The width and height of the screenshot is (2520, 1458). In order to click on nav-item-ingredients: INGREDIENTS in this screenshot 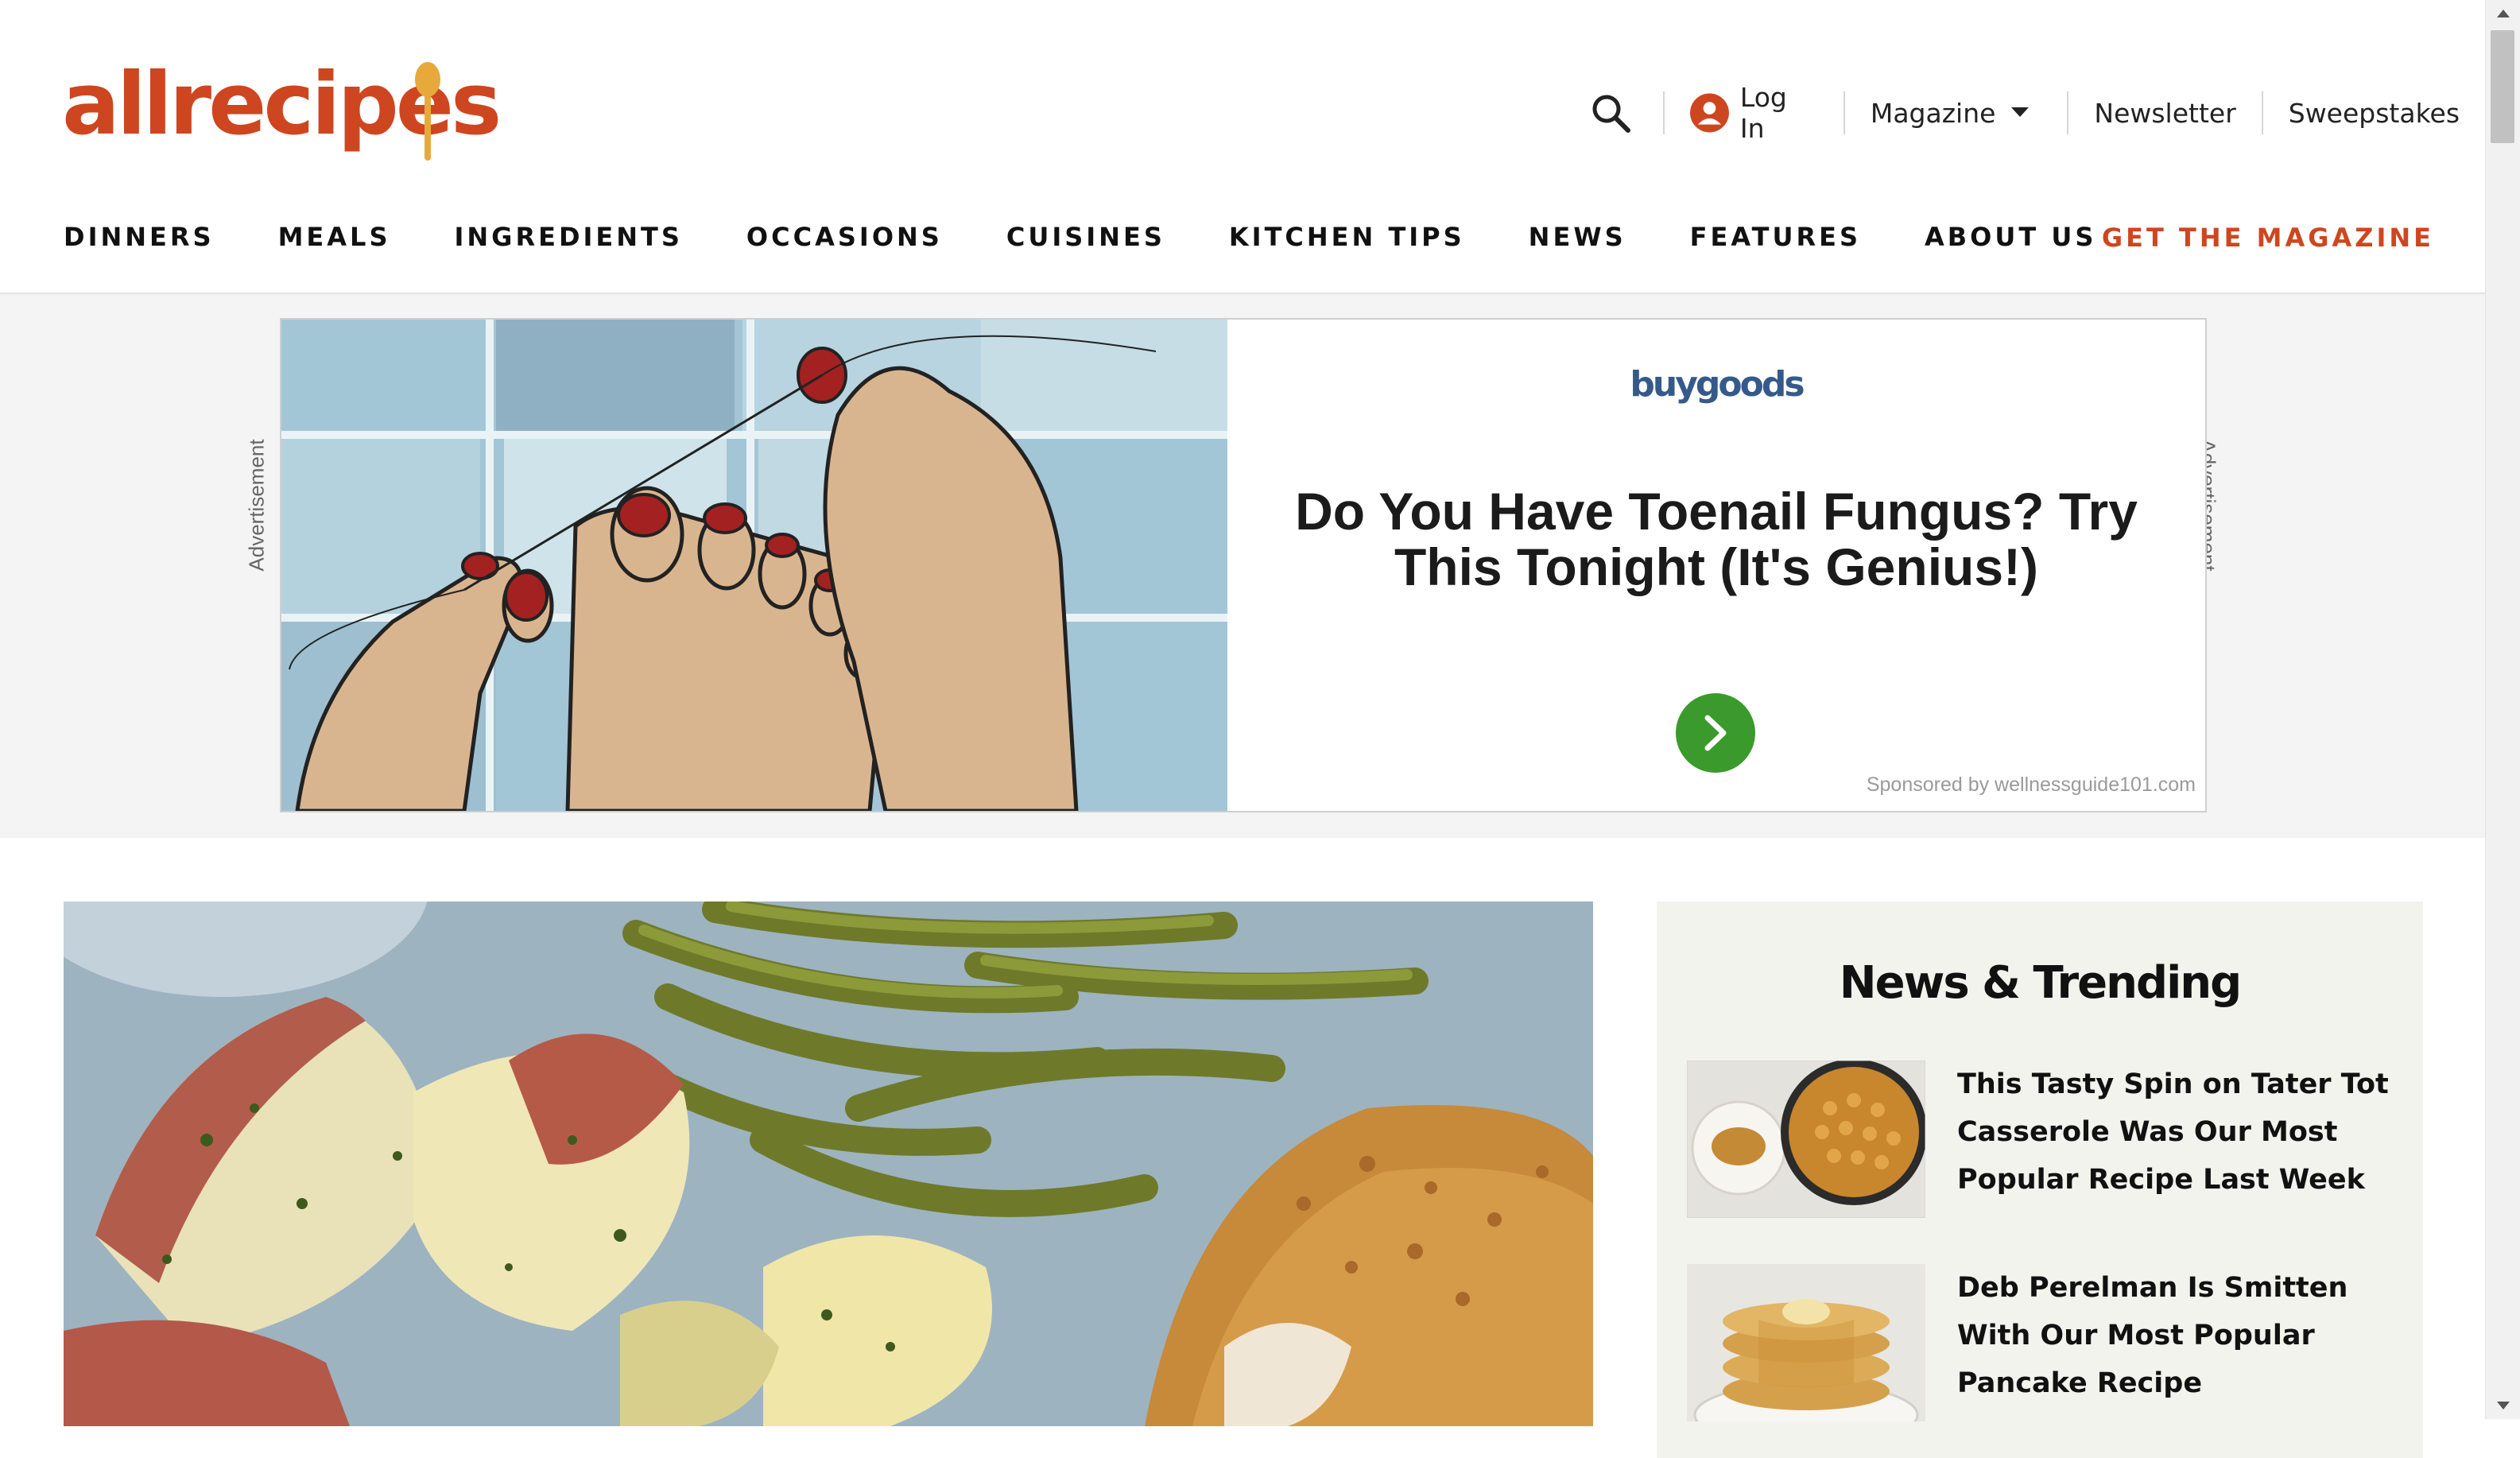, I will do `click(568, 237)`.